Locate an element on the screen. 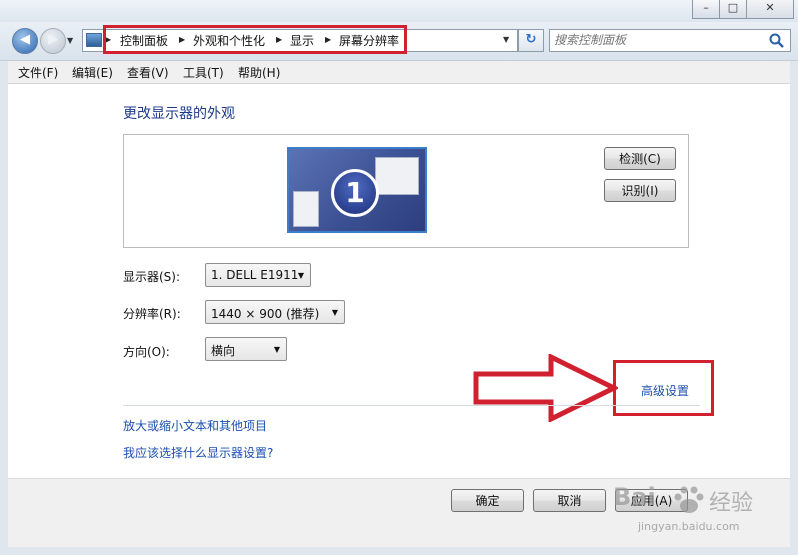 This screenshot has height=555, width=798. watermark-text: 经验 is located at coordinates (731, 503).